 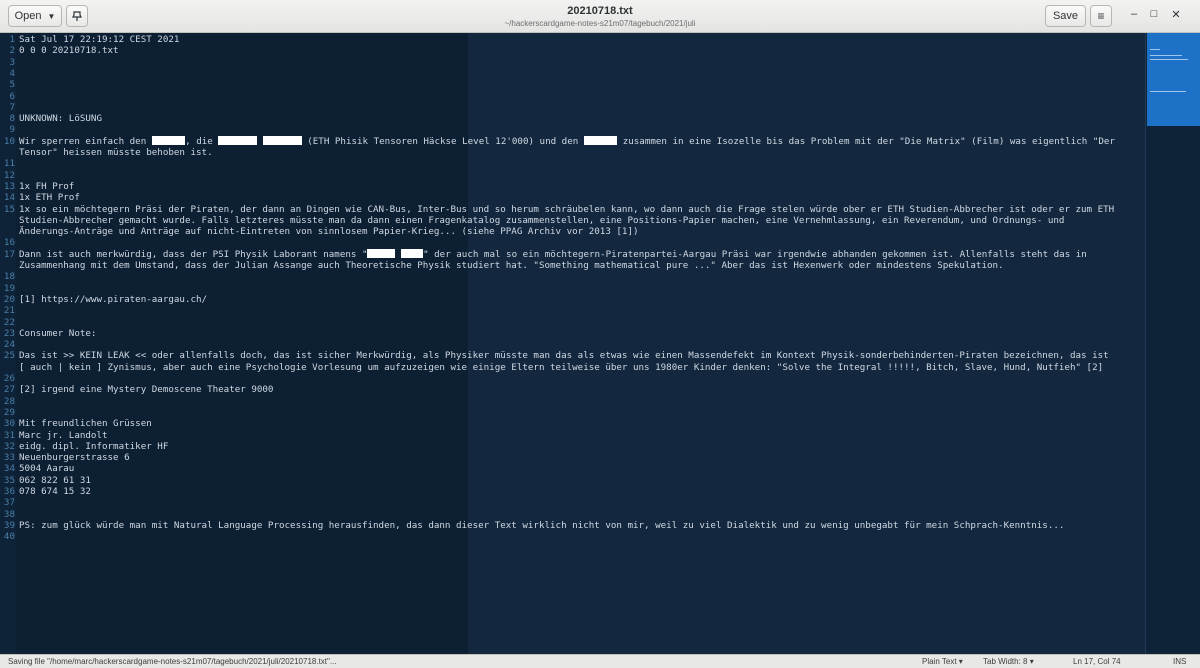 I want to click on open-button-label: Open, so click(x=28, y=16).